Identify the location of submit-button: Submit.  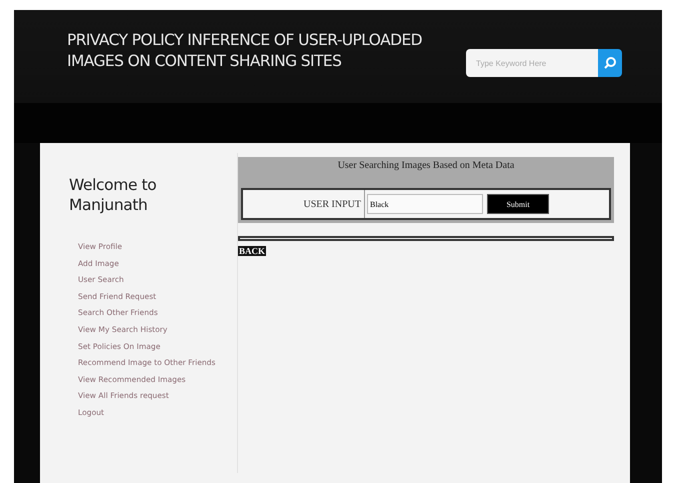
(518, 204).